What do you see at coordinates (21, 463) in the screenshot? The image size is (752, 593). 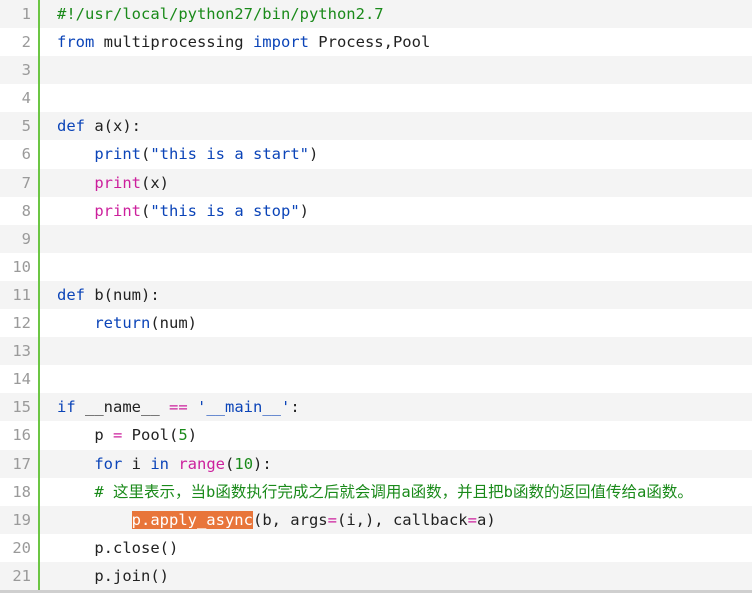 I see `line-number: 17` at bounding box center [21, 463].